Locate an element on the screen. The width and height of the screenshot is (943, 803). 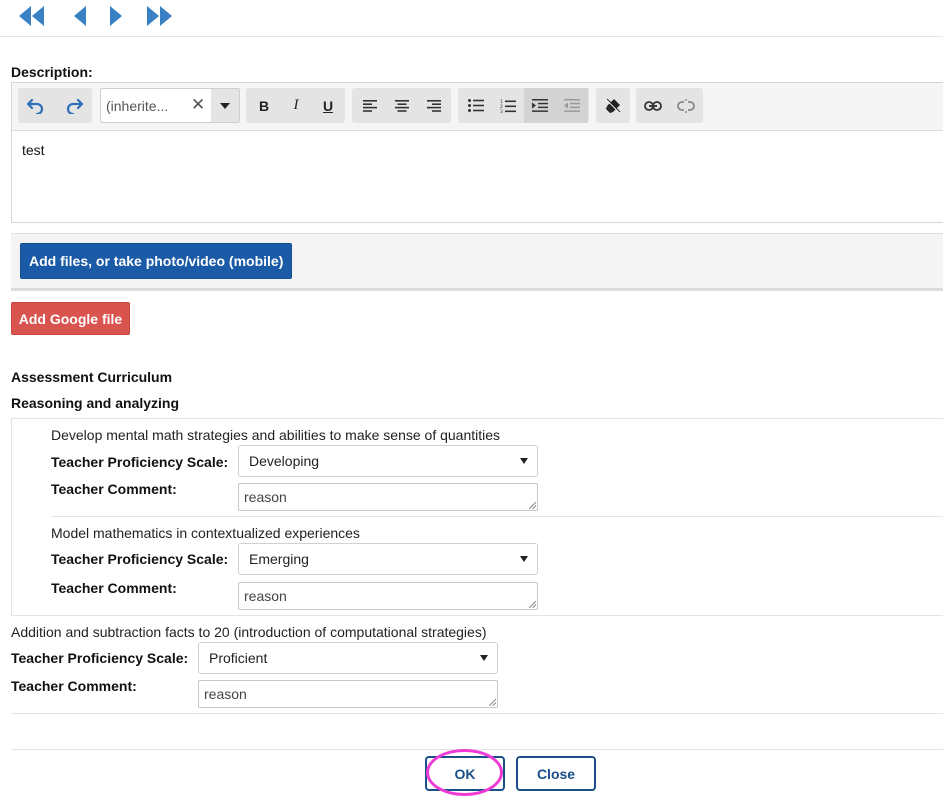
section-divider is located at coordinates (477, 713).